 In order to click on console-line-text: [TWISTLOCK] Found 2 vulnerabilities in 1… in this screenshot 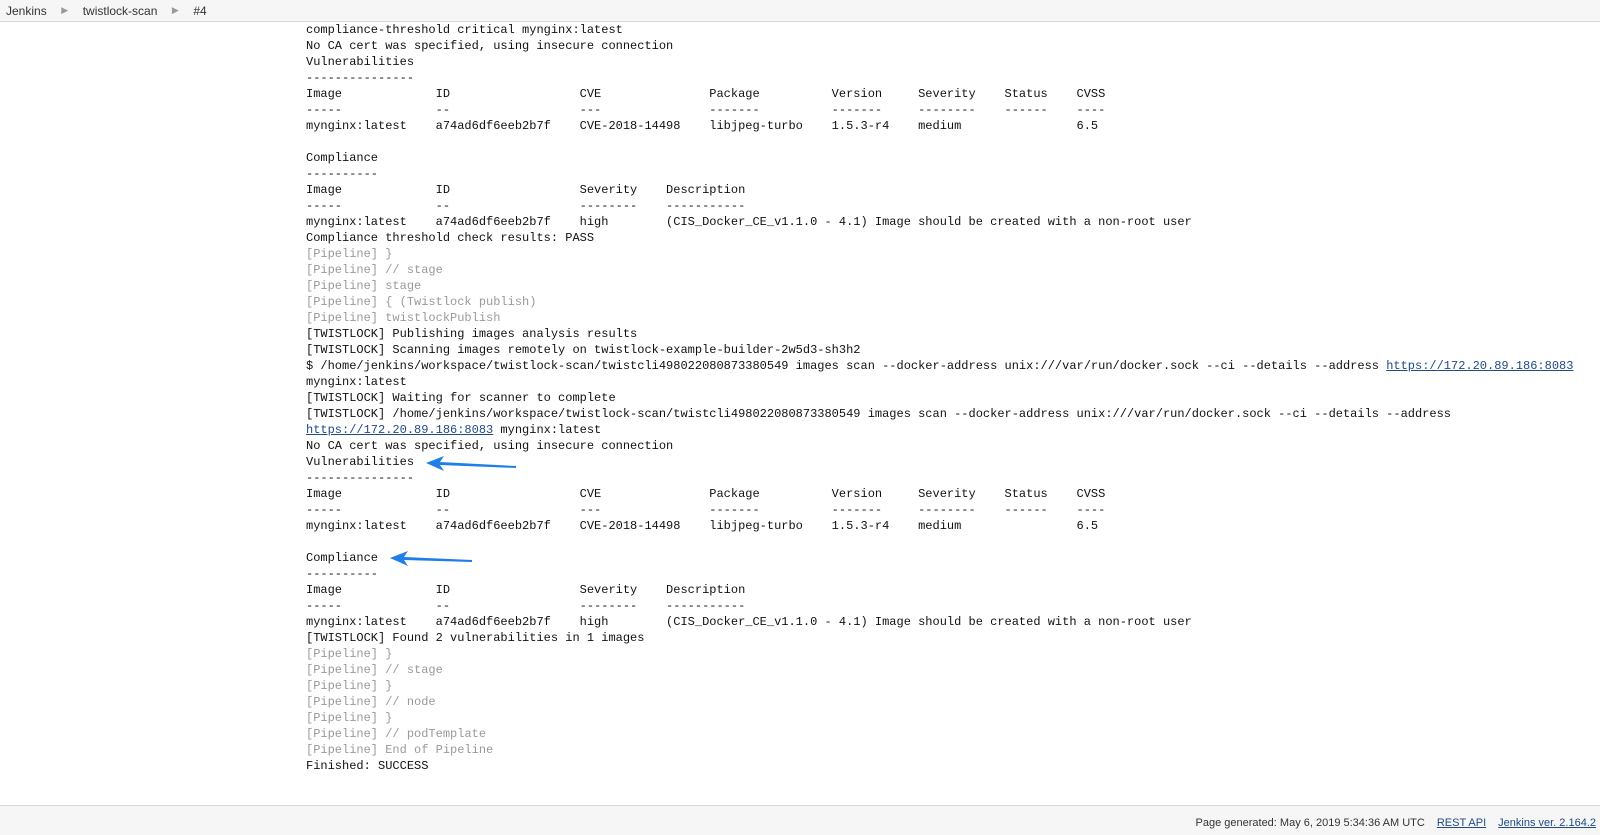, I will do `click(475, 638)`.